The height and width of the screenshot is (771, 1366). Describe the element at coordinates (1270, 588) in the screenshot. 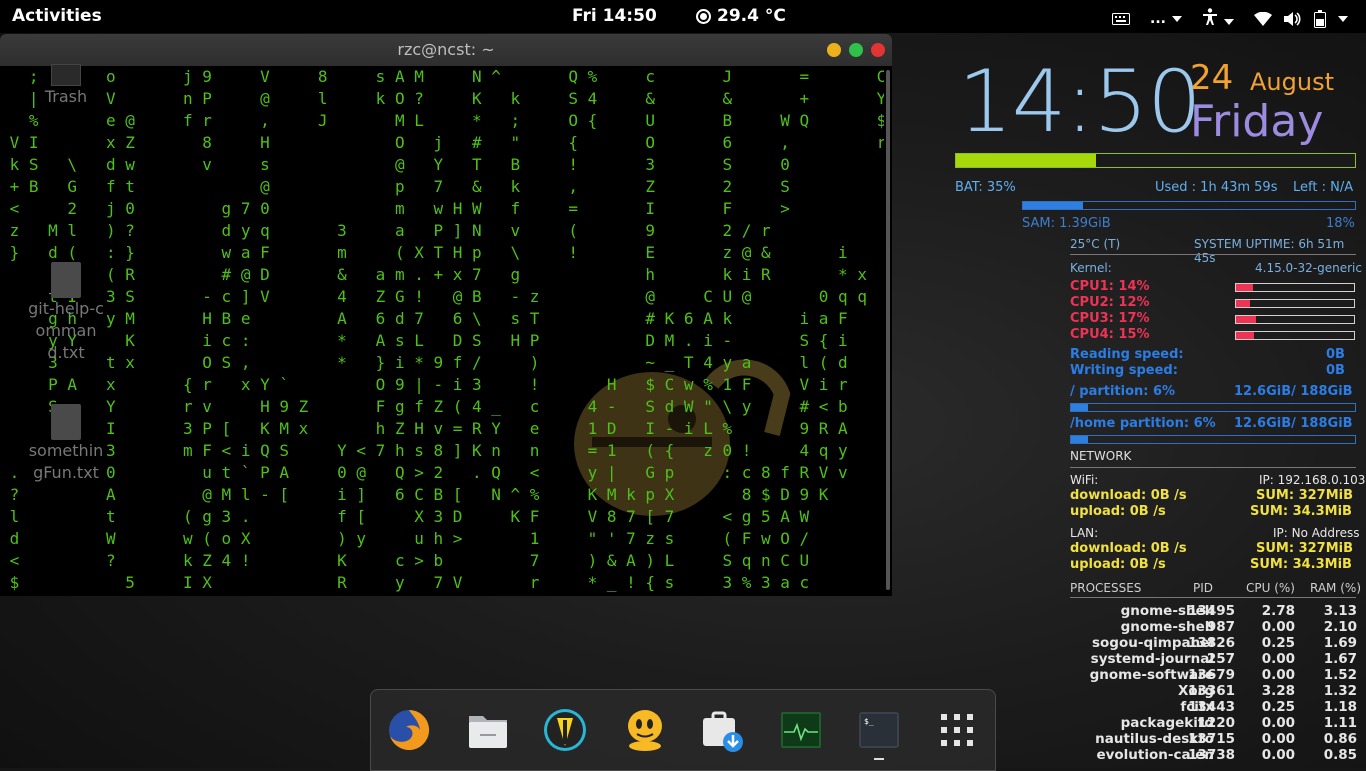

I see `cpu-header: CPU (%)` at that location.